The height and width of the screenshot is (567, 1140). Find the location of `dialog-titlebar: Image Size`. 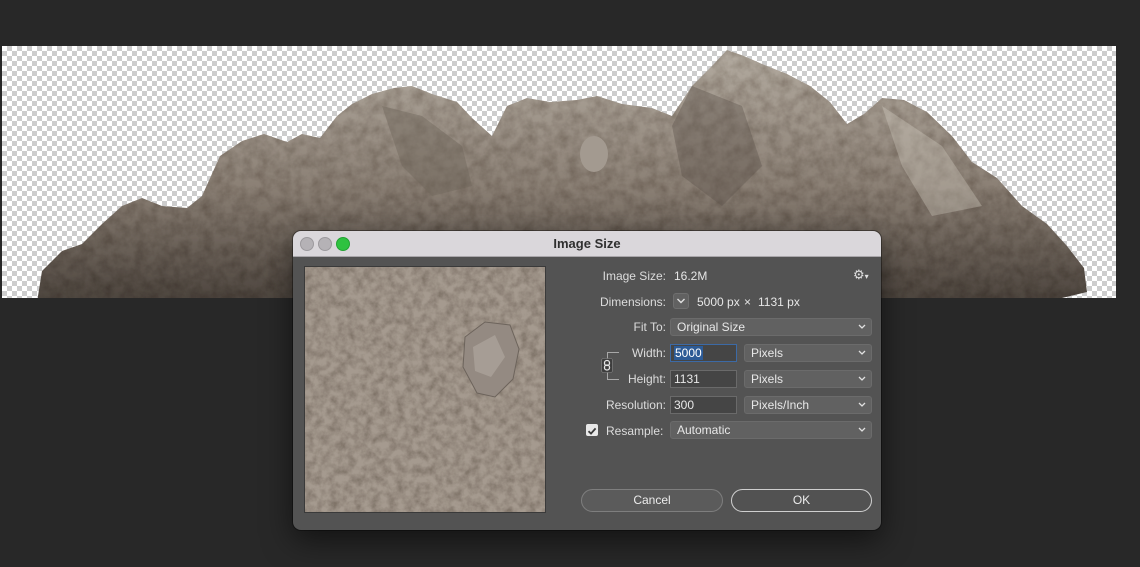

dialog-titlebar: Image Size is located at coordinates (587, 244).